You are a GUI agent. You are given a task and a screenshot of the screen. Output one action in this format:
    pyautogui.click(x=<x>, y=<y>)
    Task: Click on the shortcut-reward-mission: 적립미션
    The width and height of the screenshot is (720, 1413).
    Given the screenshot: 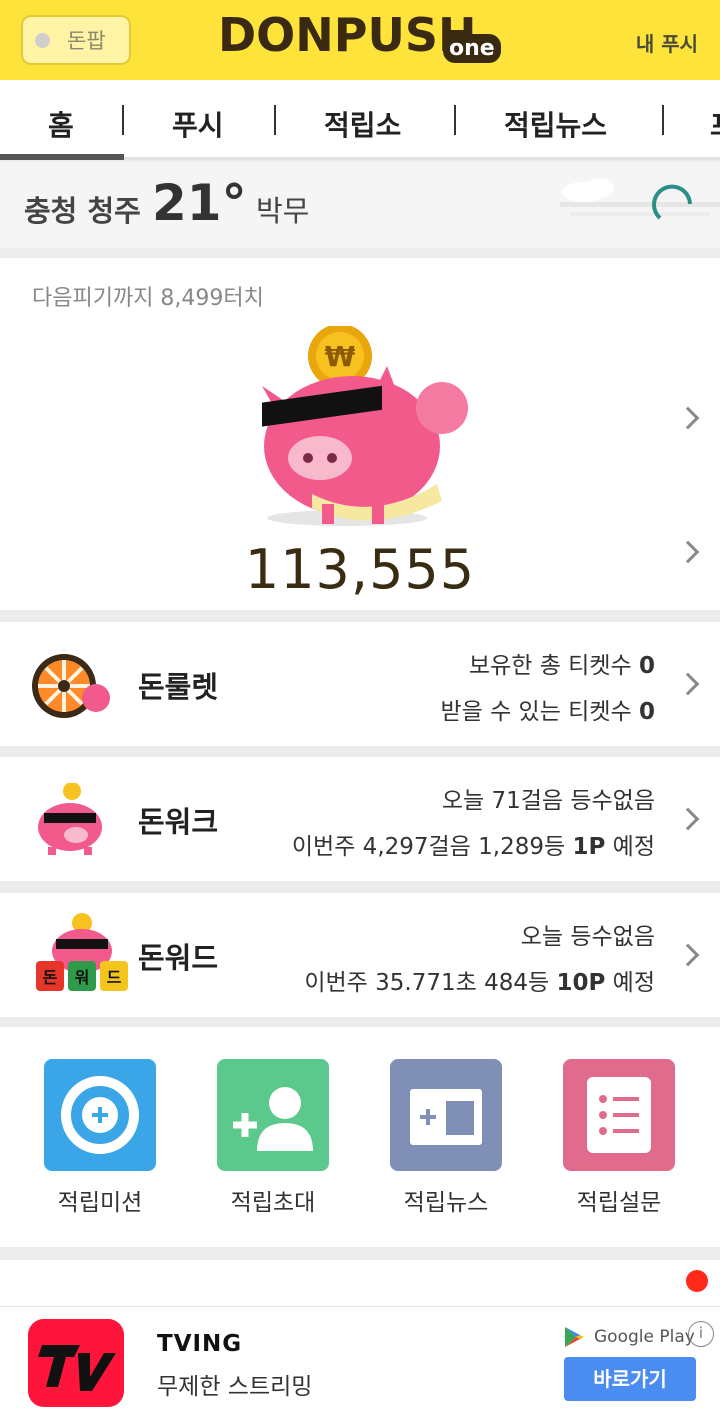 What is the action you would take?
    pyautogui.click(x=100, y=1138)
    